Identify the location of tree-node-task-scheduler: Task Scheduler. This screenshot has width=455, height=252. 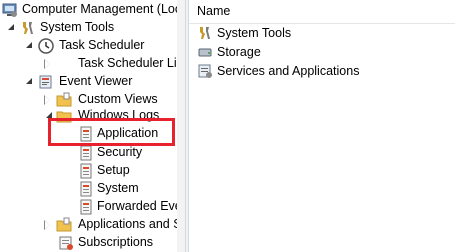
(92, 46).